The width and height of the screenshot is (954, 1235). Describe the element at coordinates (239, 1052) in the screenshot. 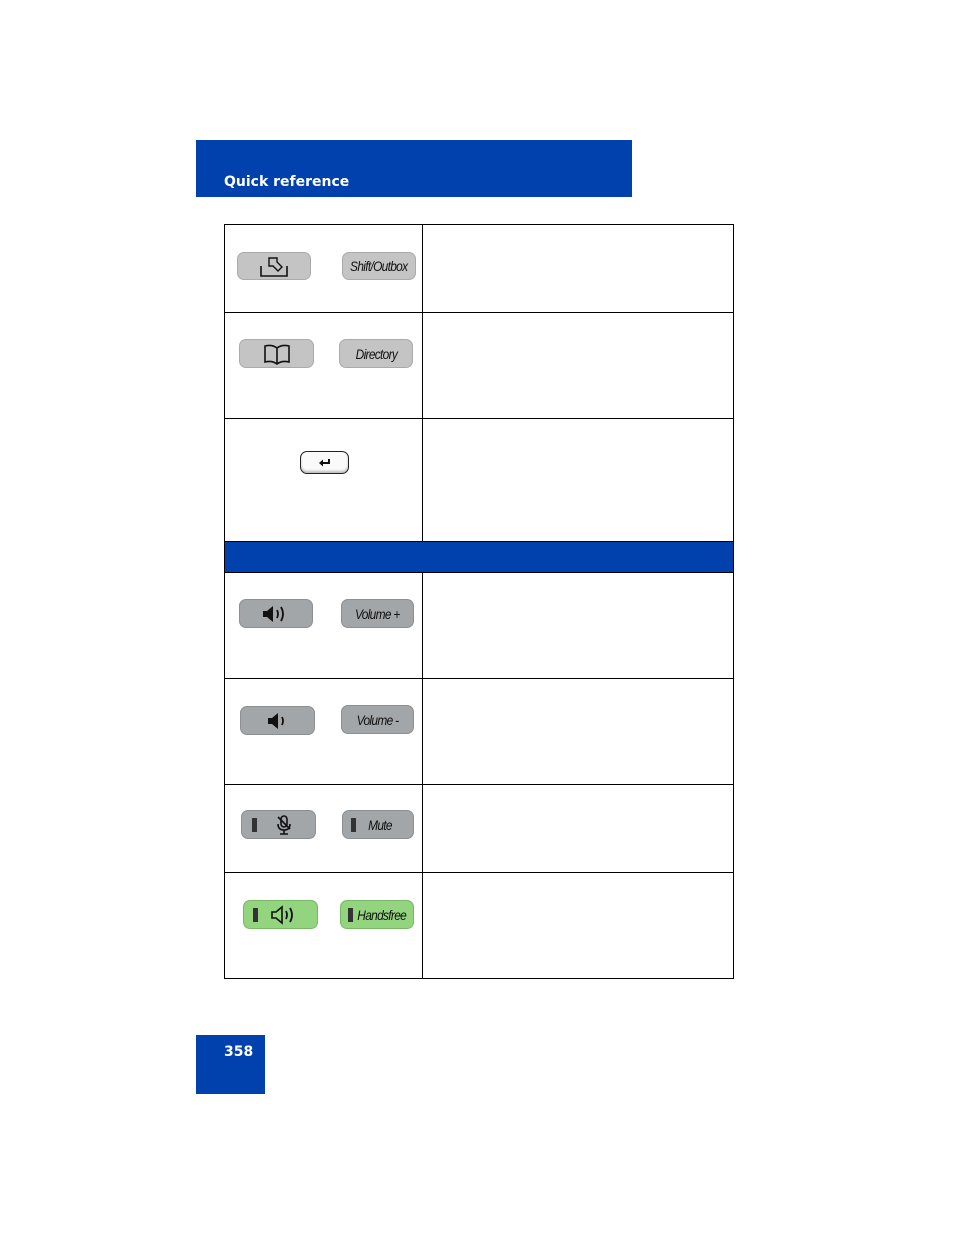

I see `page-number: 358` at that location.